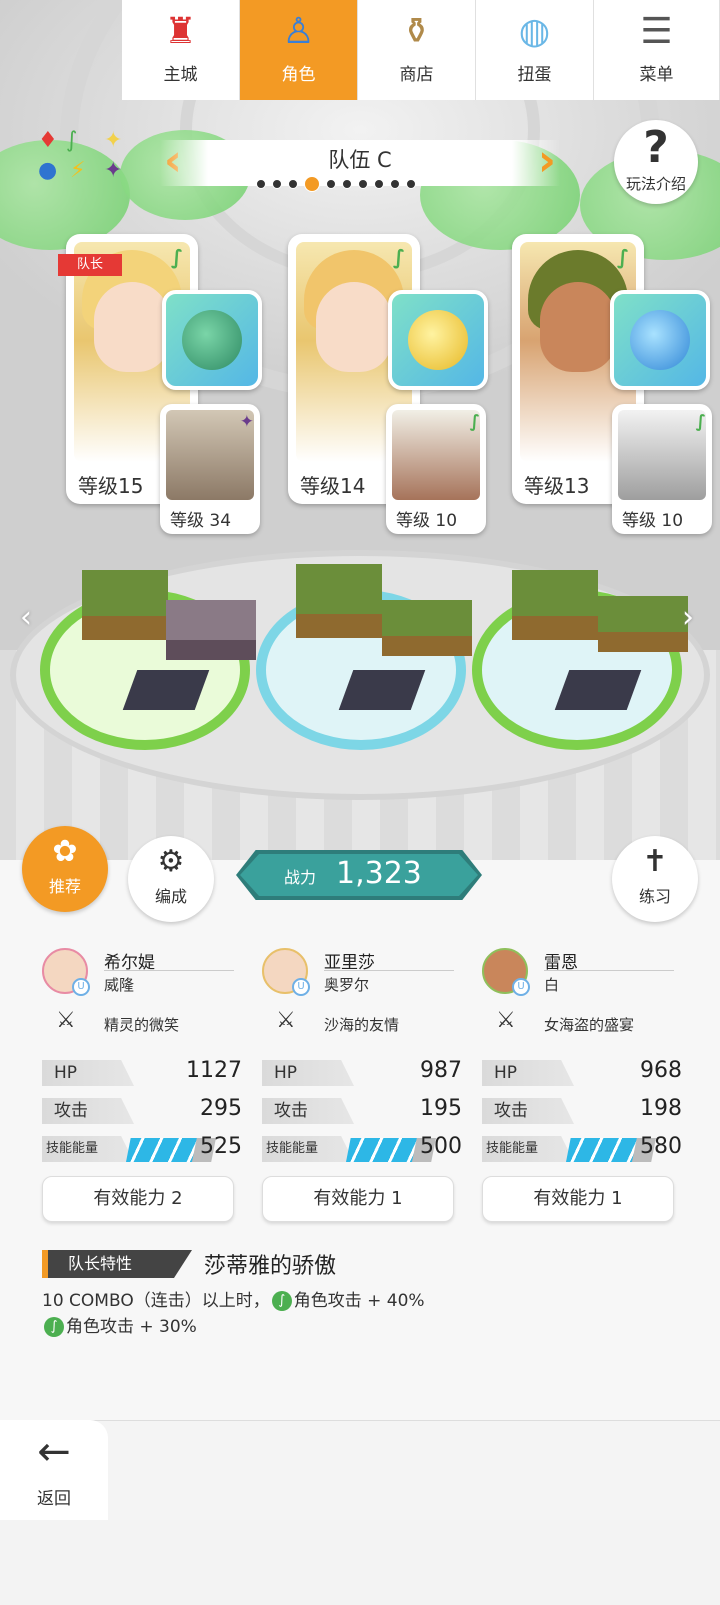 Image resolution: width=720 pixels, height=1605 pixels. I want to click on skill-name: 女海盗的盛宴, so click(589, 1025).